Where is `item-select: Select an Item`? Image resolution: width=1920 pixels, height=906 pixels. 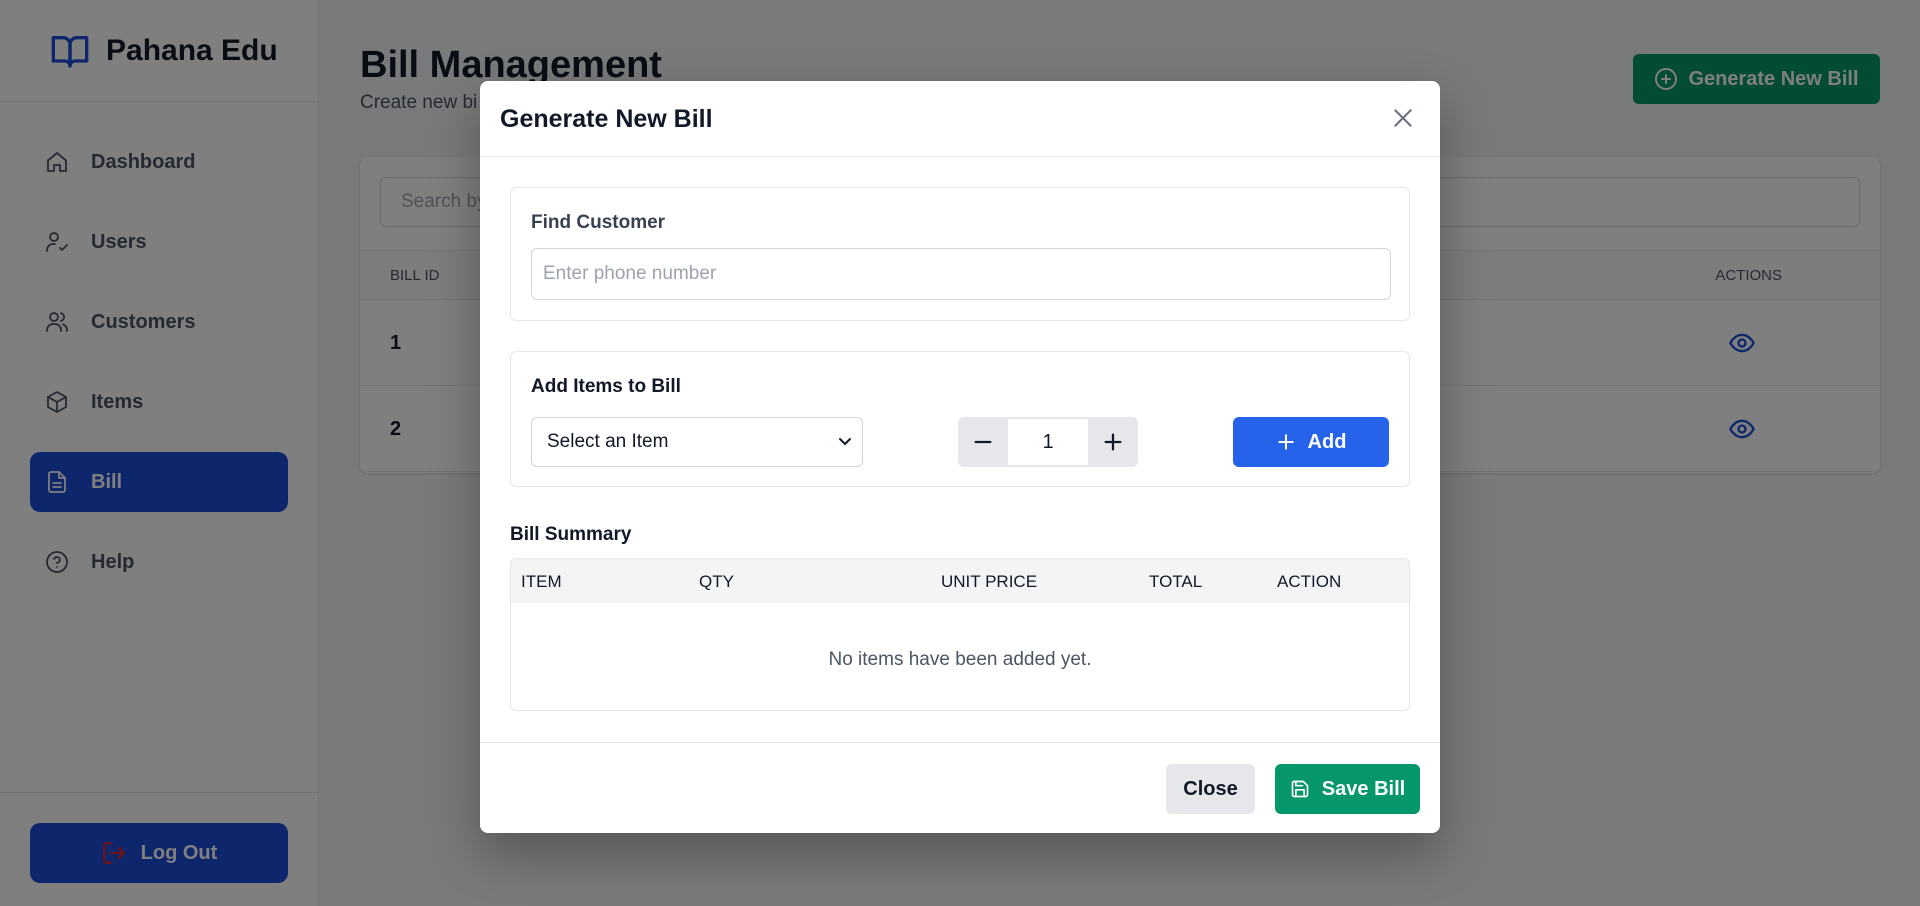
item-select: Select an Item is located at coordinates (697, 442).